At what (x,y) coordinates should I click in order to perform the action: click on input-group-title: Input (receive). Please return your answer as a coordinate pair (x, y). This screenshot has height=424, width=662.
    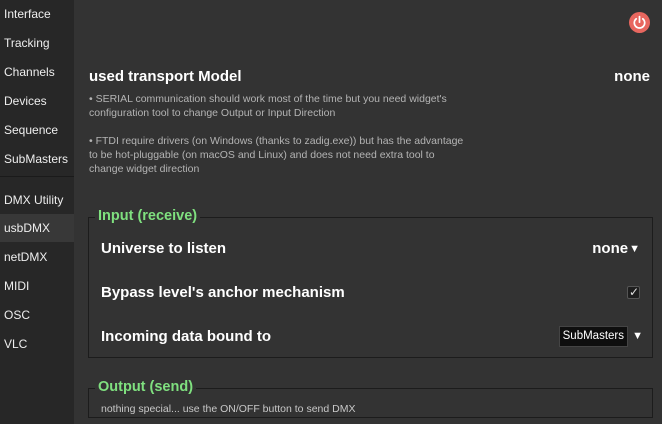
    Looking at the image, I should click on (148, 216).